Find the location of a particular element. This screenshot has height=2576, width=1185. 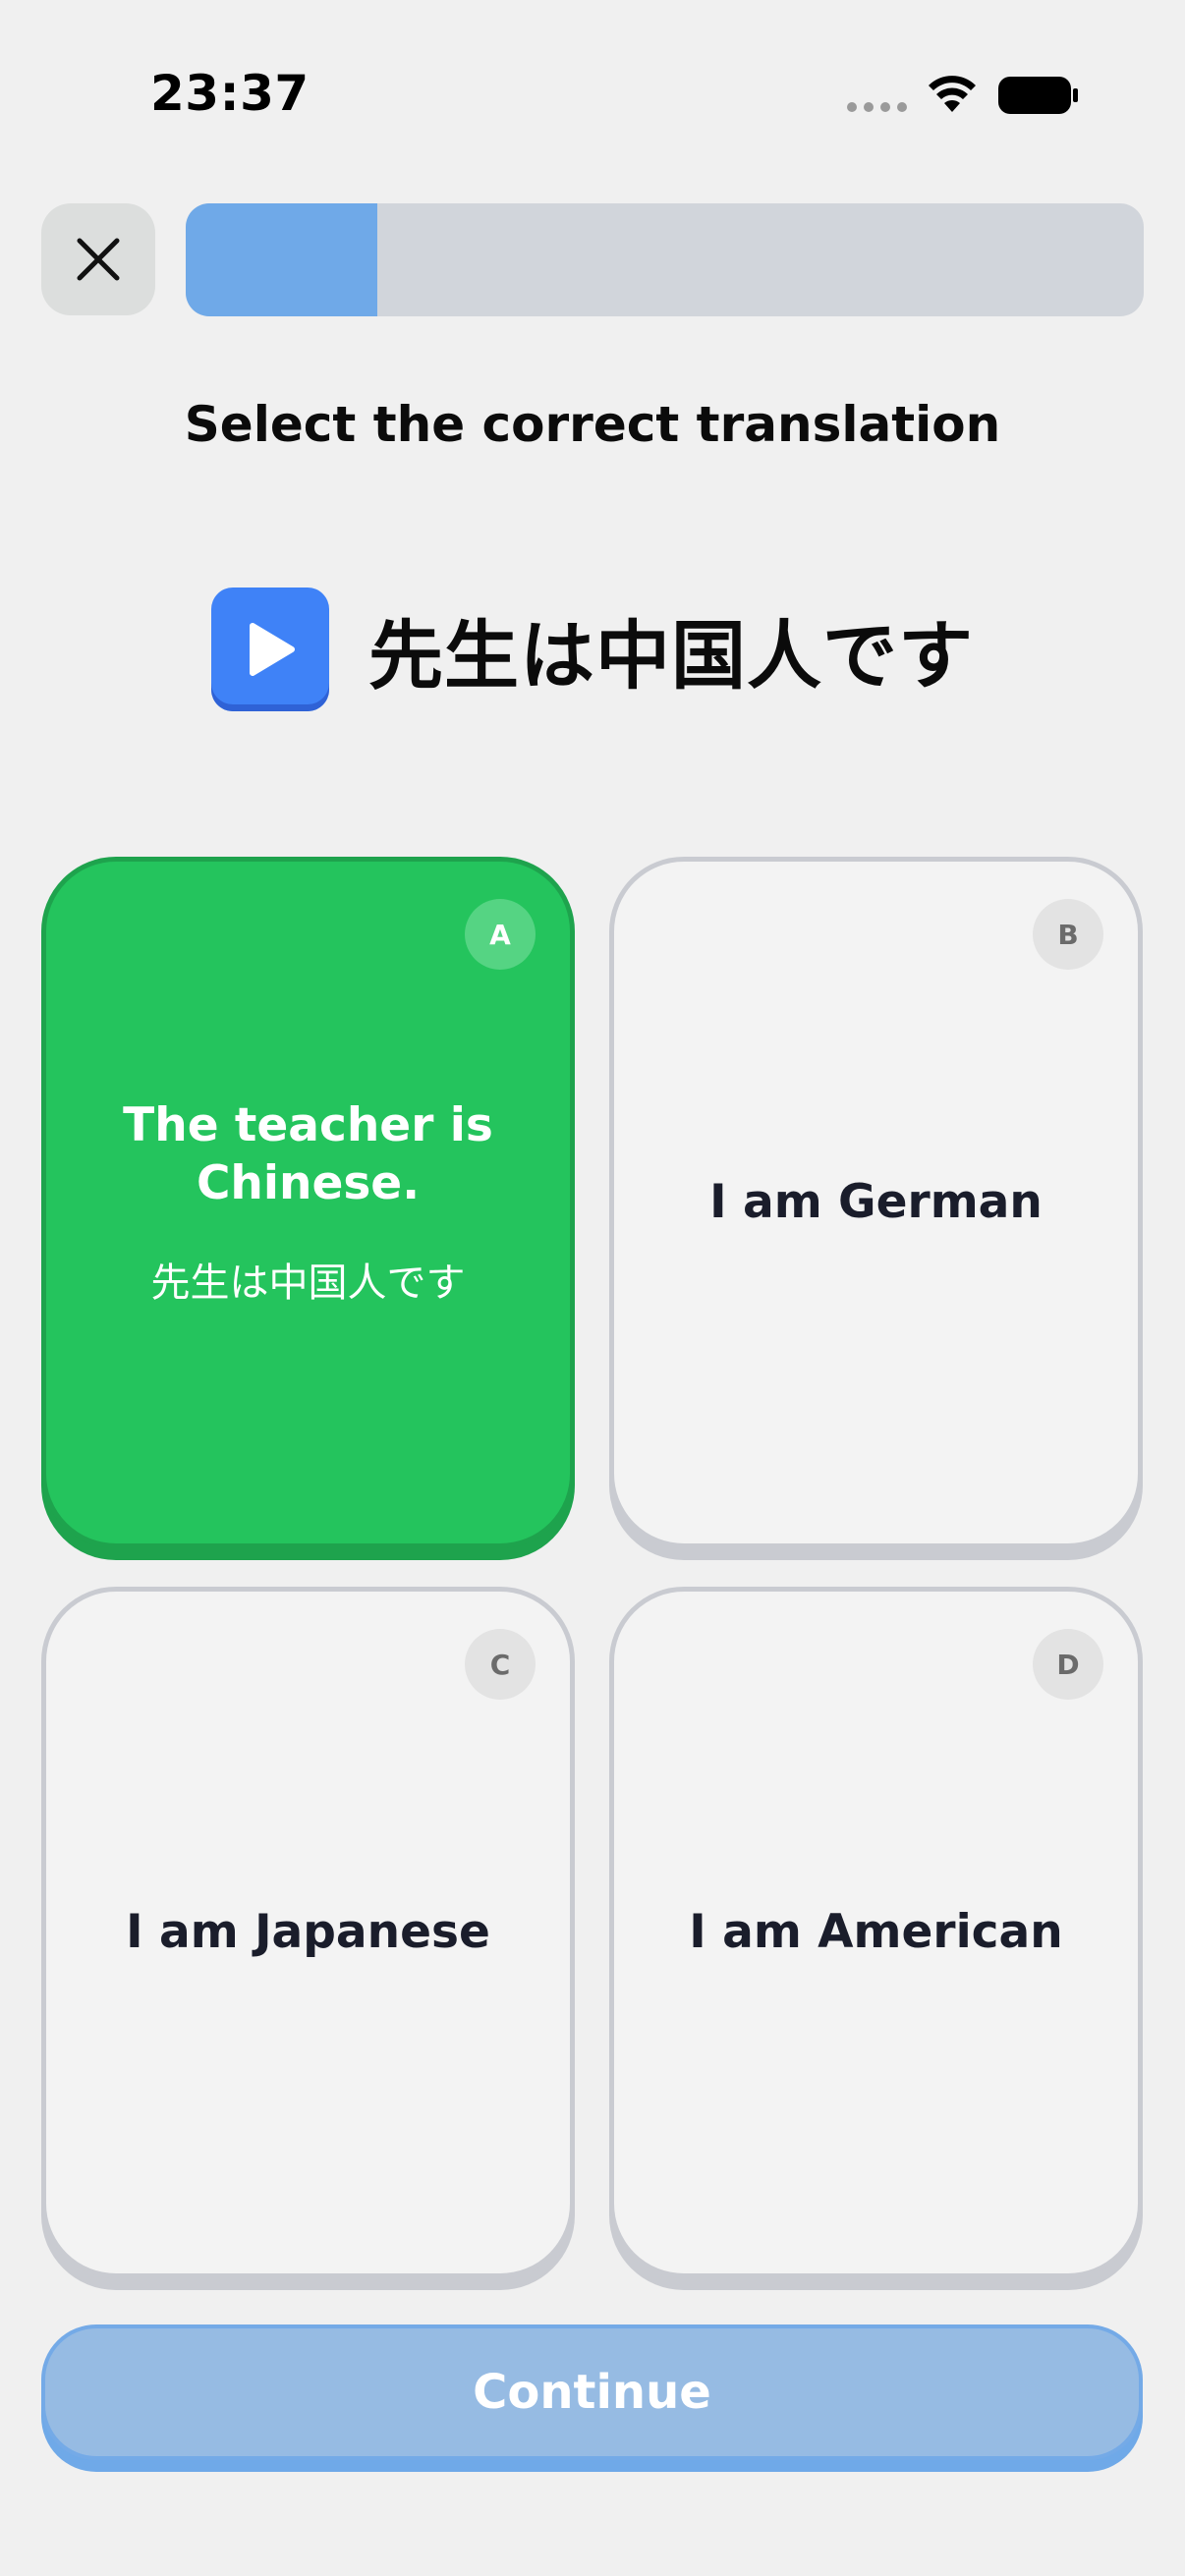

play-audio-button is located at coordinates (270, 649).